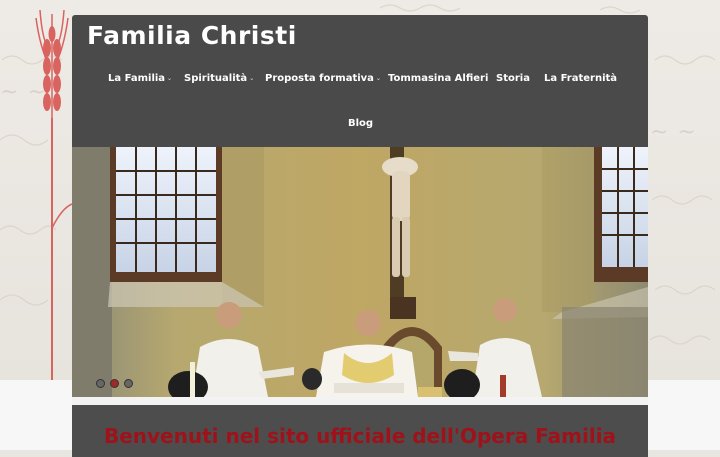 The width and height of the screenshot is (720, 457). I want to click on nav-item-label: Blog, so click(361, 123).